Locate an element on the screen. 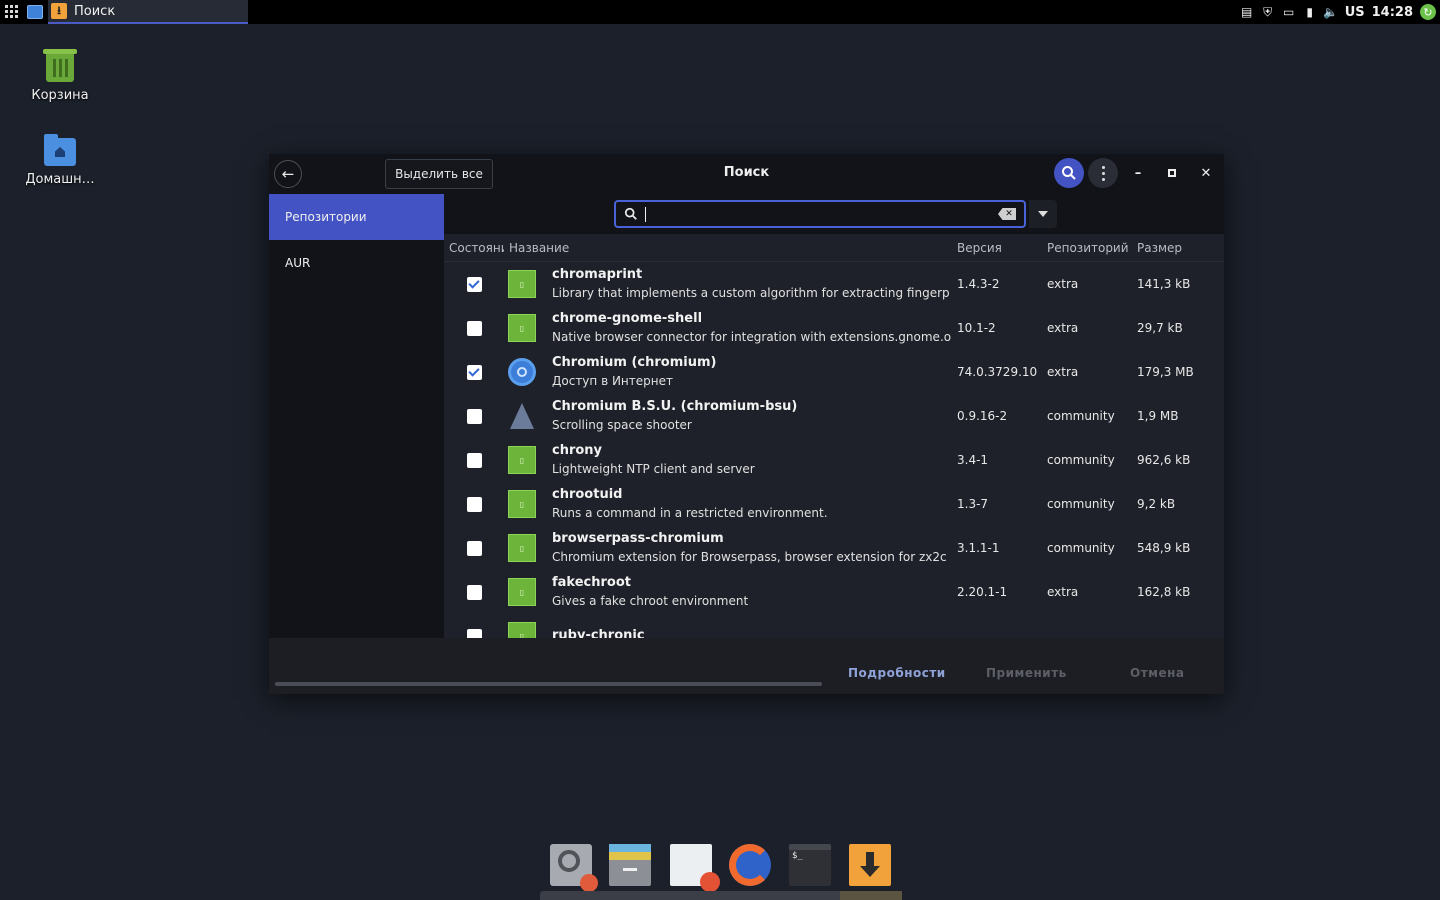 The height and width of the screenshot is (900, 1440). package-name: Chromium B.S.U. (chromium-bsu) is located at coordinates (675, 406).